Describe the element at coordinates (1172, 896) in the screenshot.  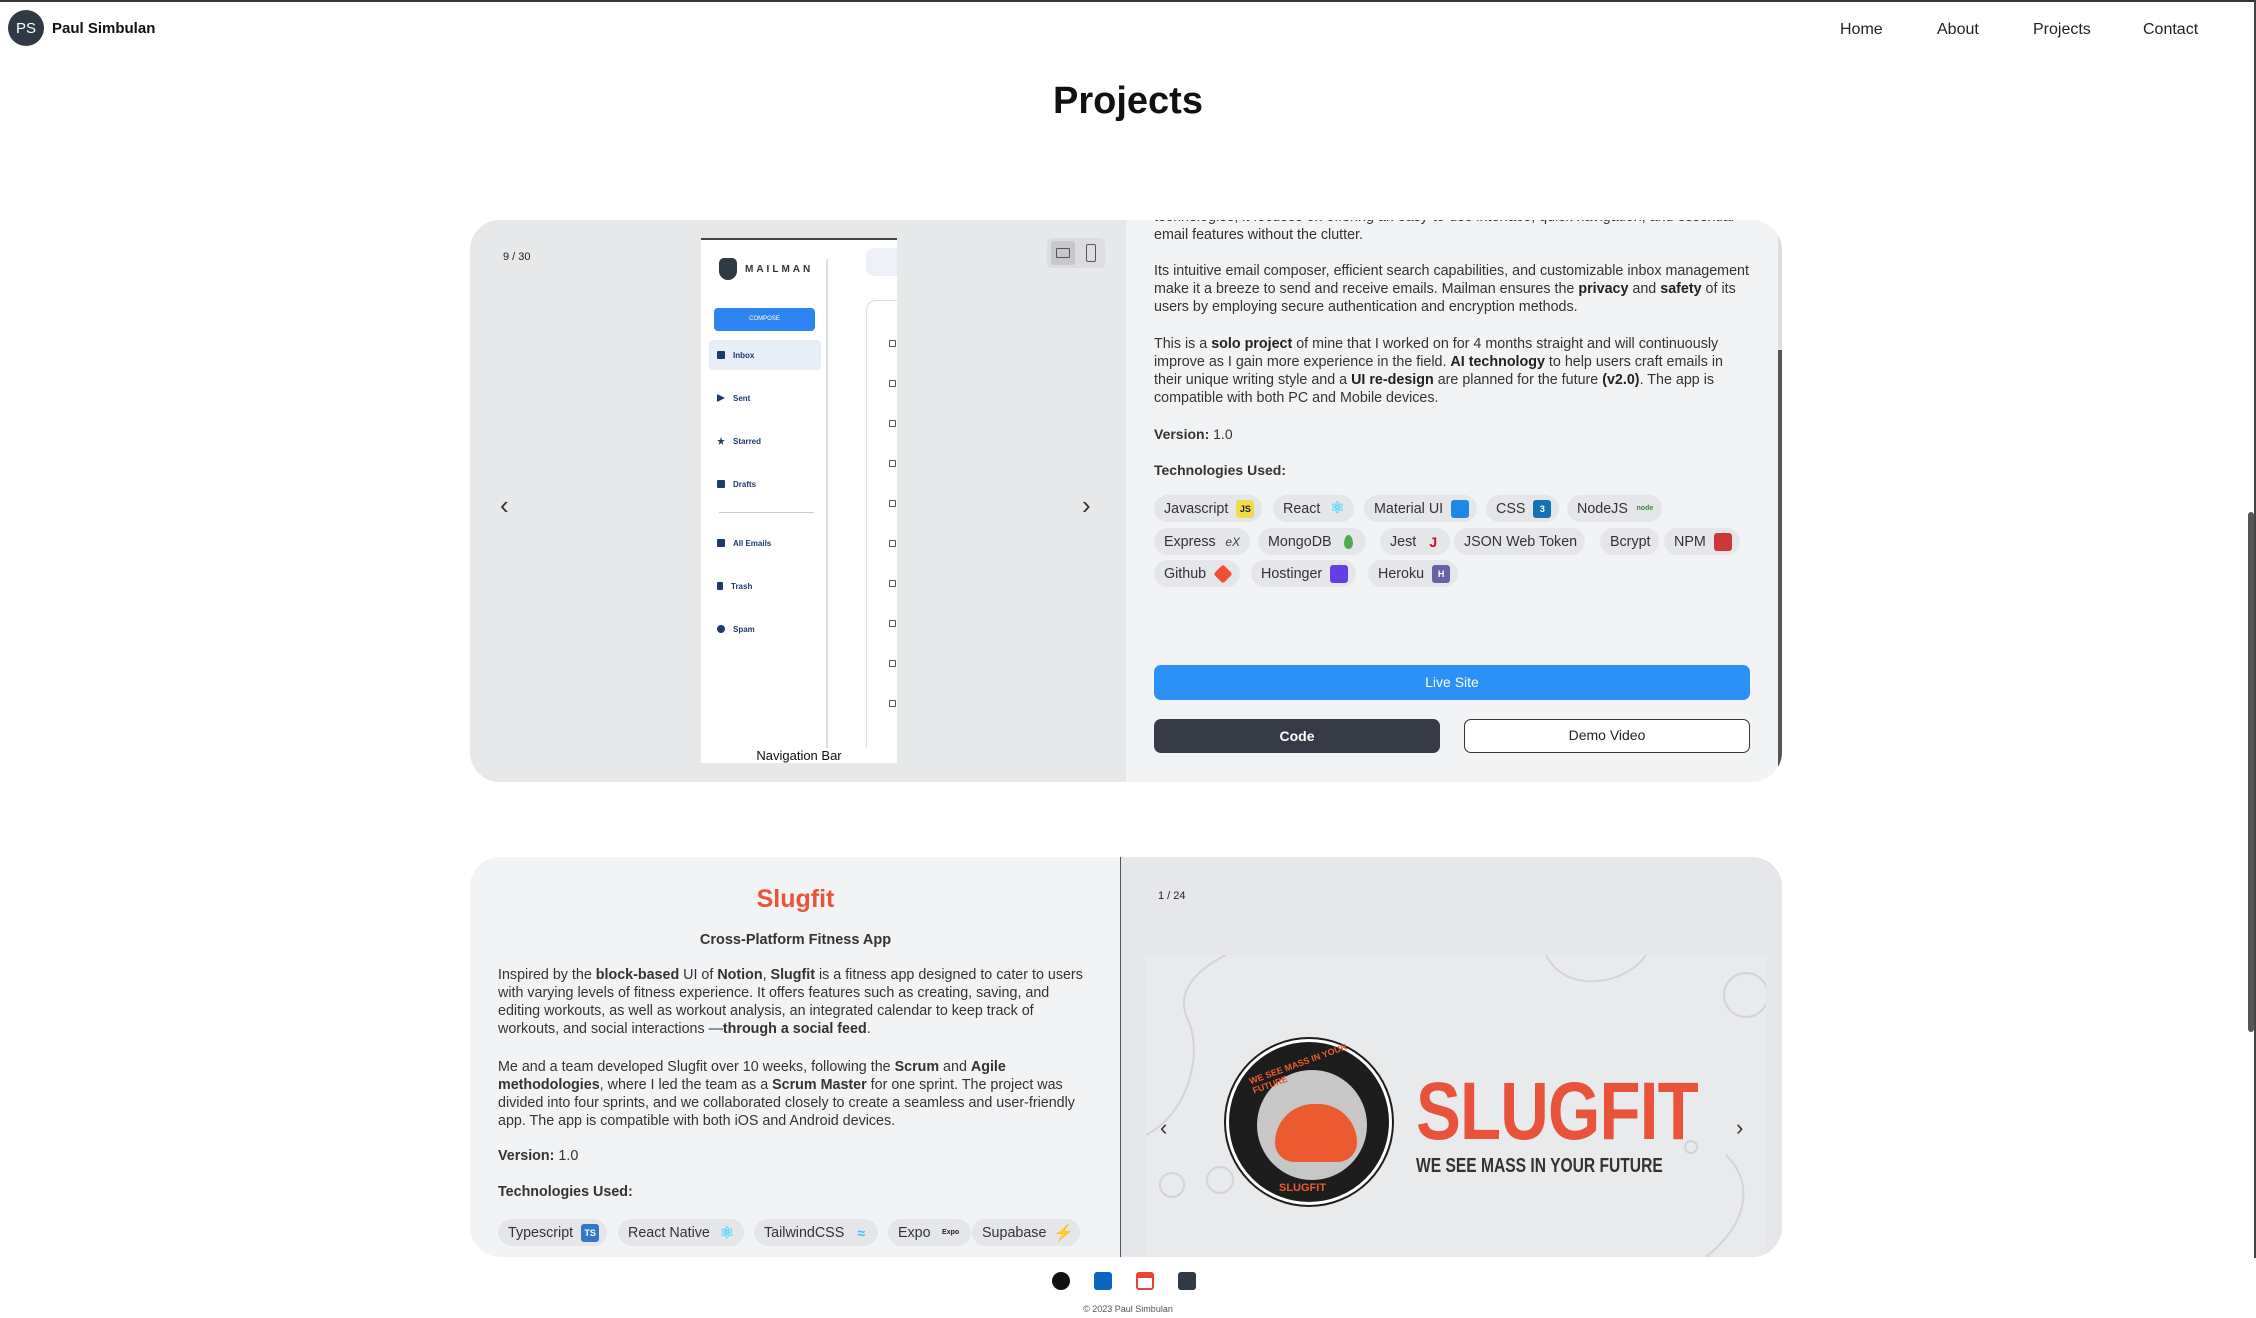
I see `slide-counter: 1 / 24` at that location.